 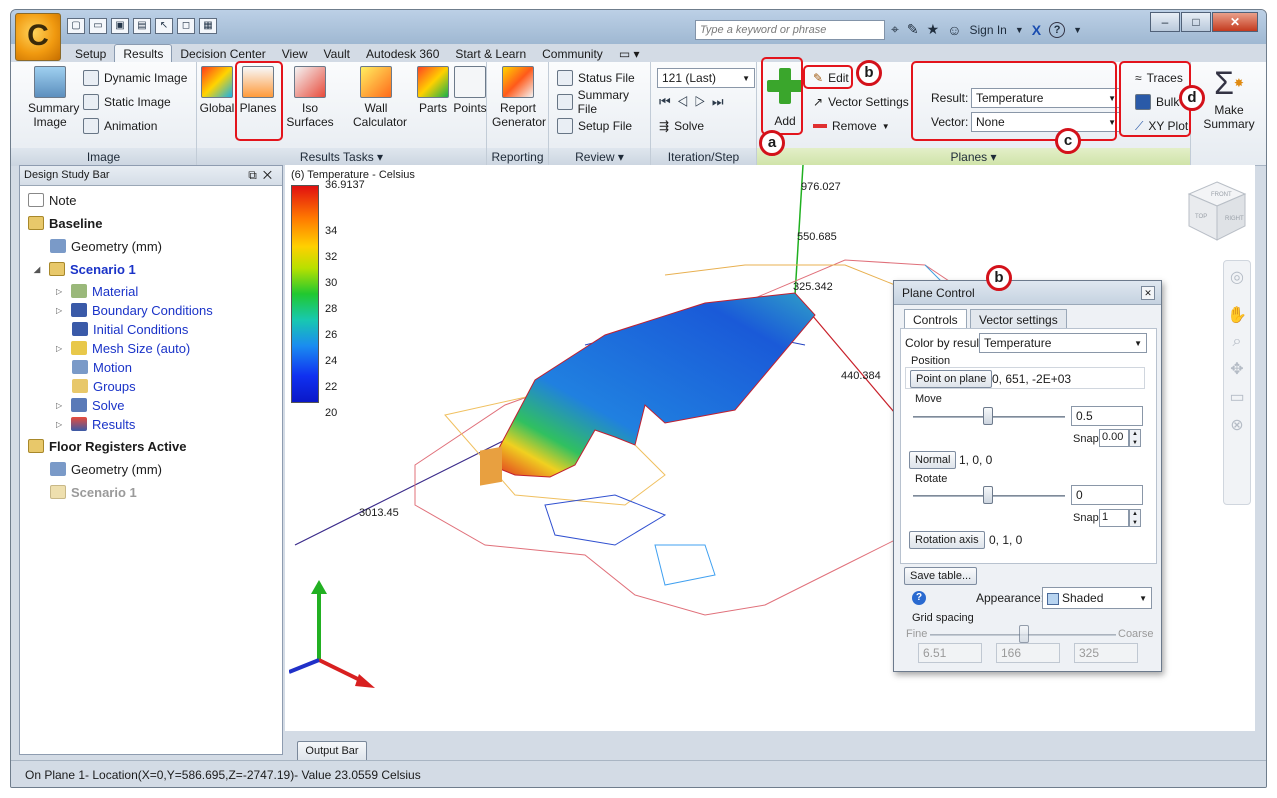 I want to click on iso-surfaces-button: Iso Surfaces, so click(x=310, y=97).